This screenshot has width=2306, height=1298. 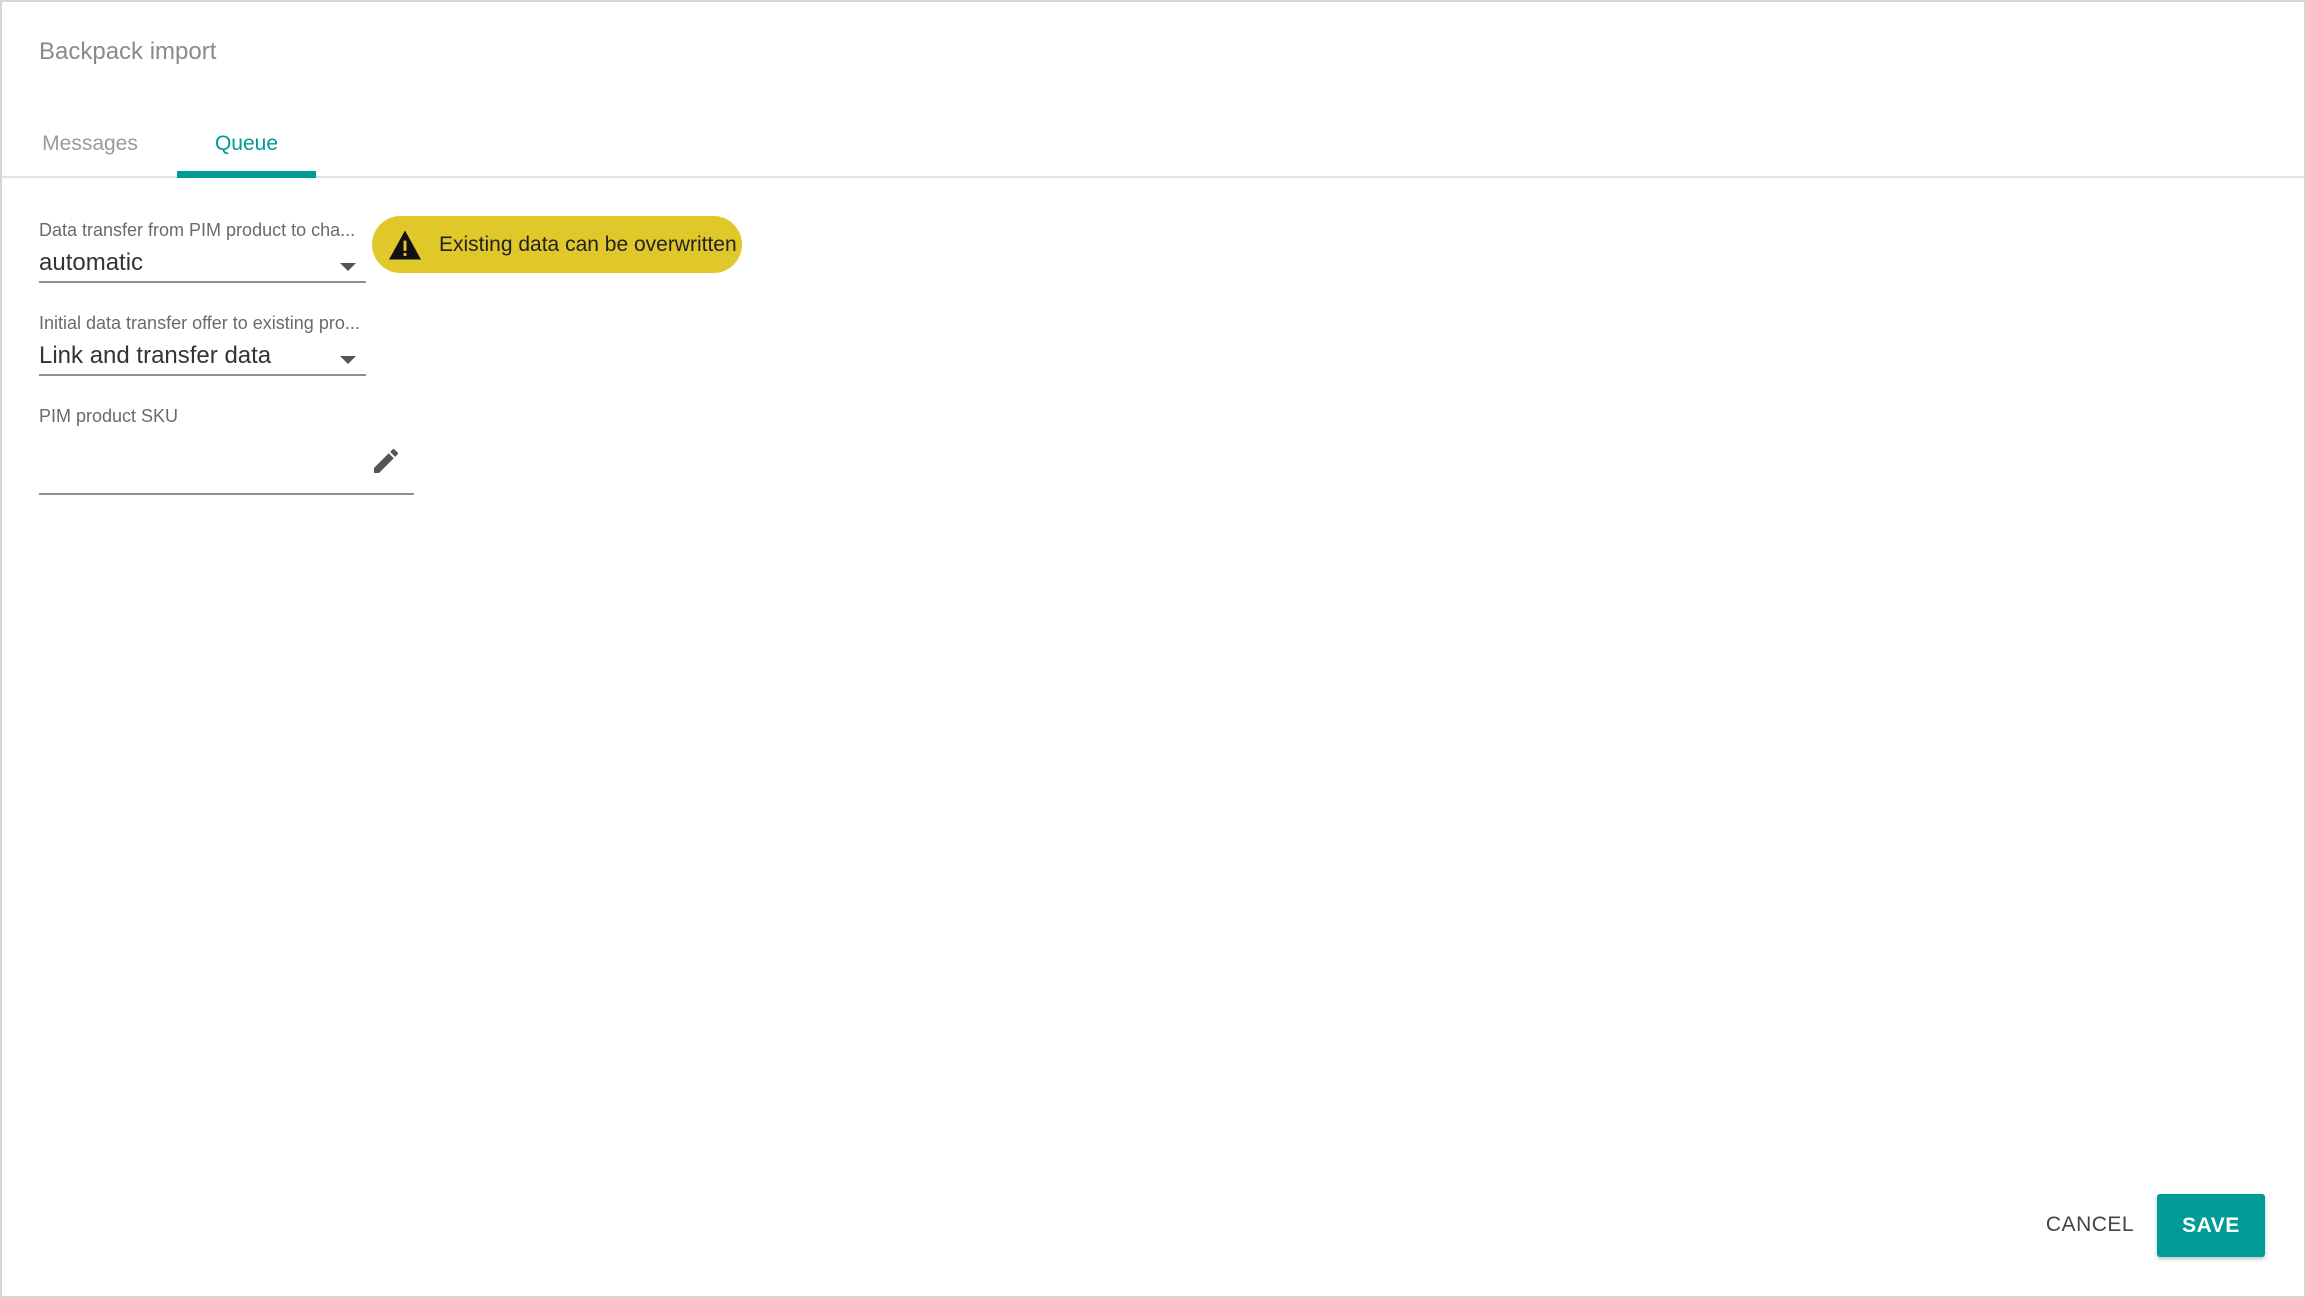 I want to click on tab-queue: Queue, so click(x=246, y=144).